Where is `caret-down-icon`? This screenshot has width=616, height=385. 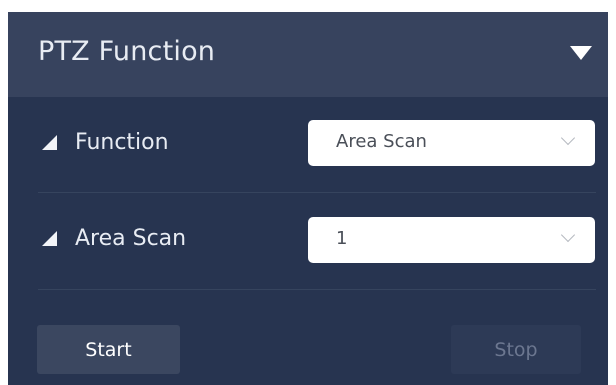
caret-down-icon is located at coordinates (581, 53).